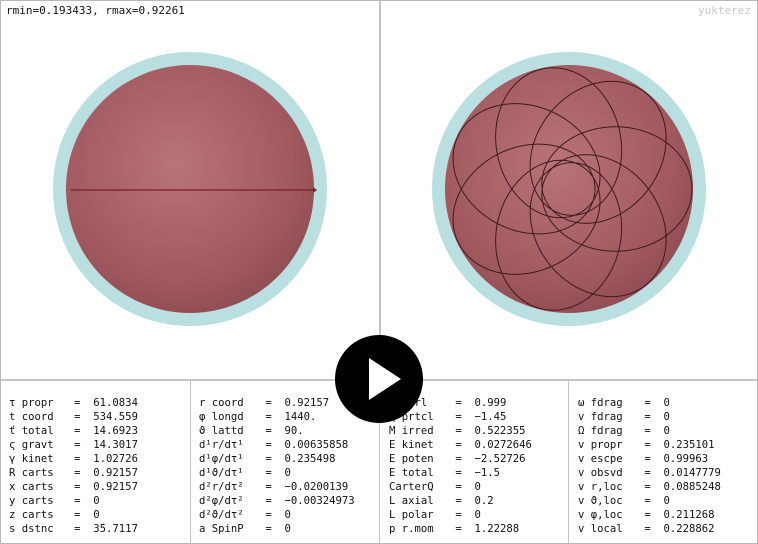 Image resolution: width=758 pixels, height=544 pixels. I want to click on readout-label: kinet, so click(37, 459).